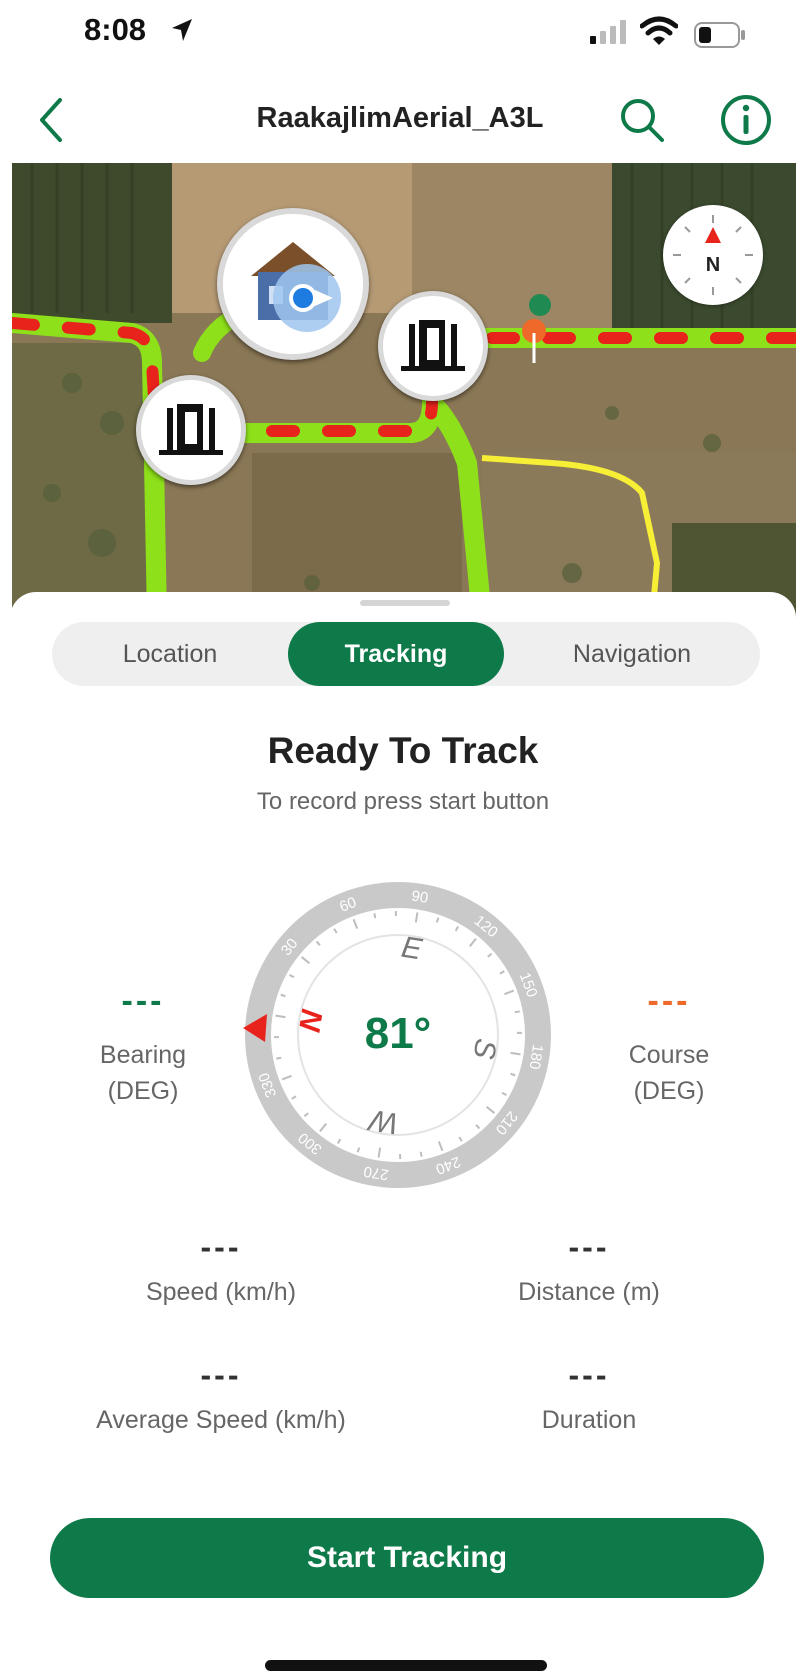  Describe the element at coordinates (589, 1292) in the screenshot. I see `distance-label: Distance (m)` at that location.